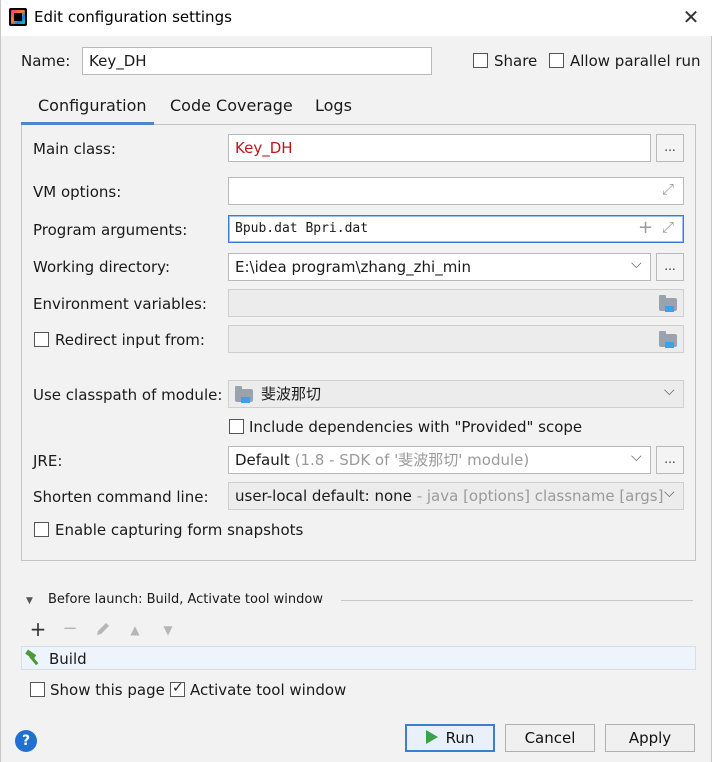 This screenshot has width=712, height=762. I want to click on environment-variables-label: Environment variables:, so click(120, 304).